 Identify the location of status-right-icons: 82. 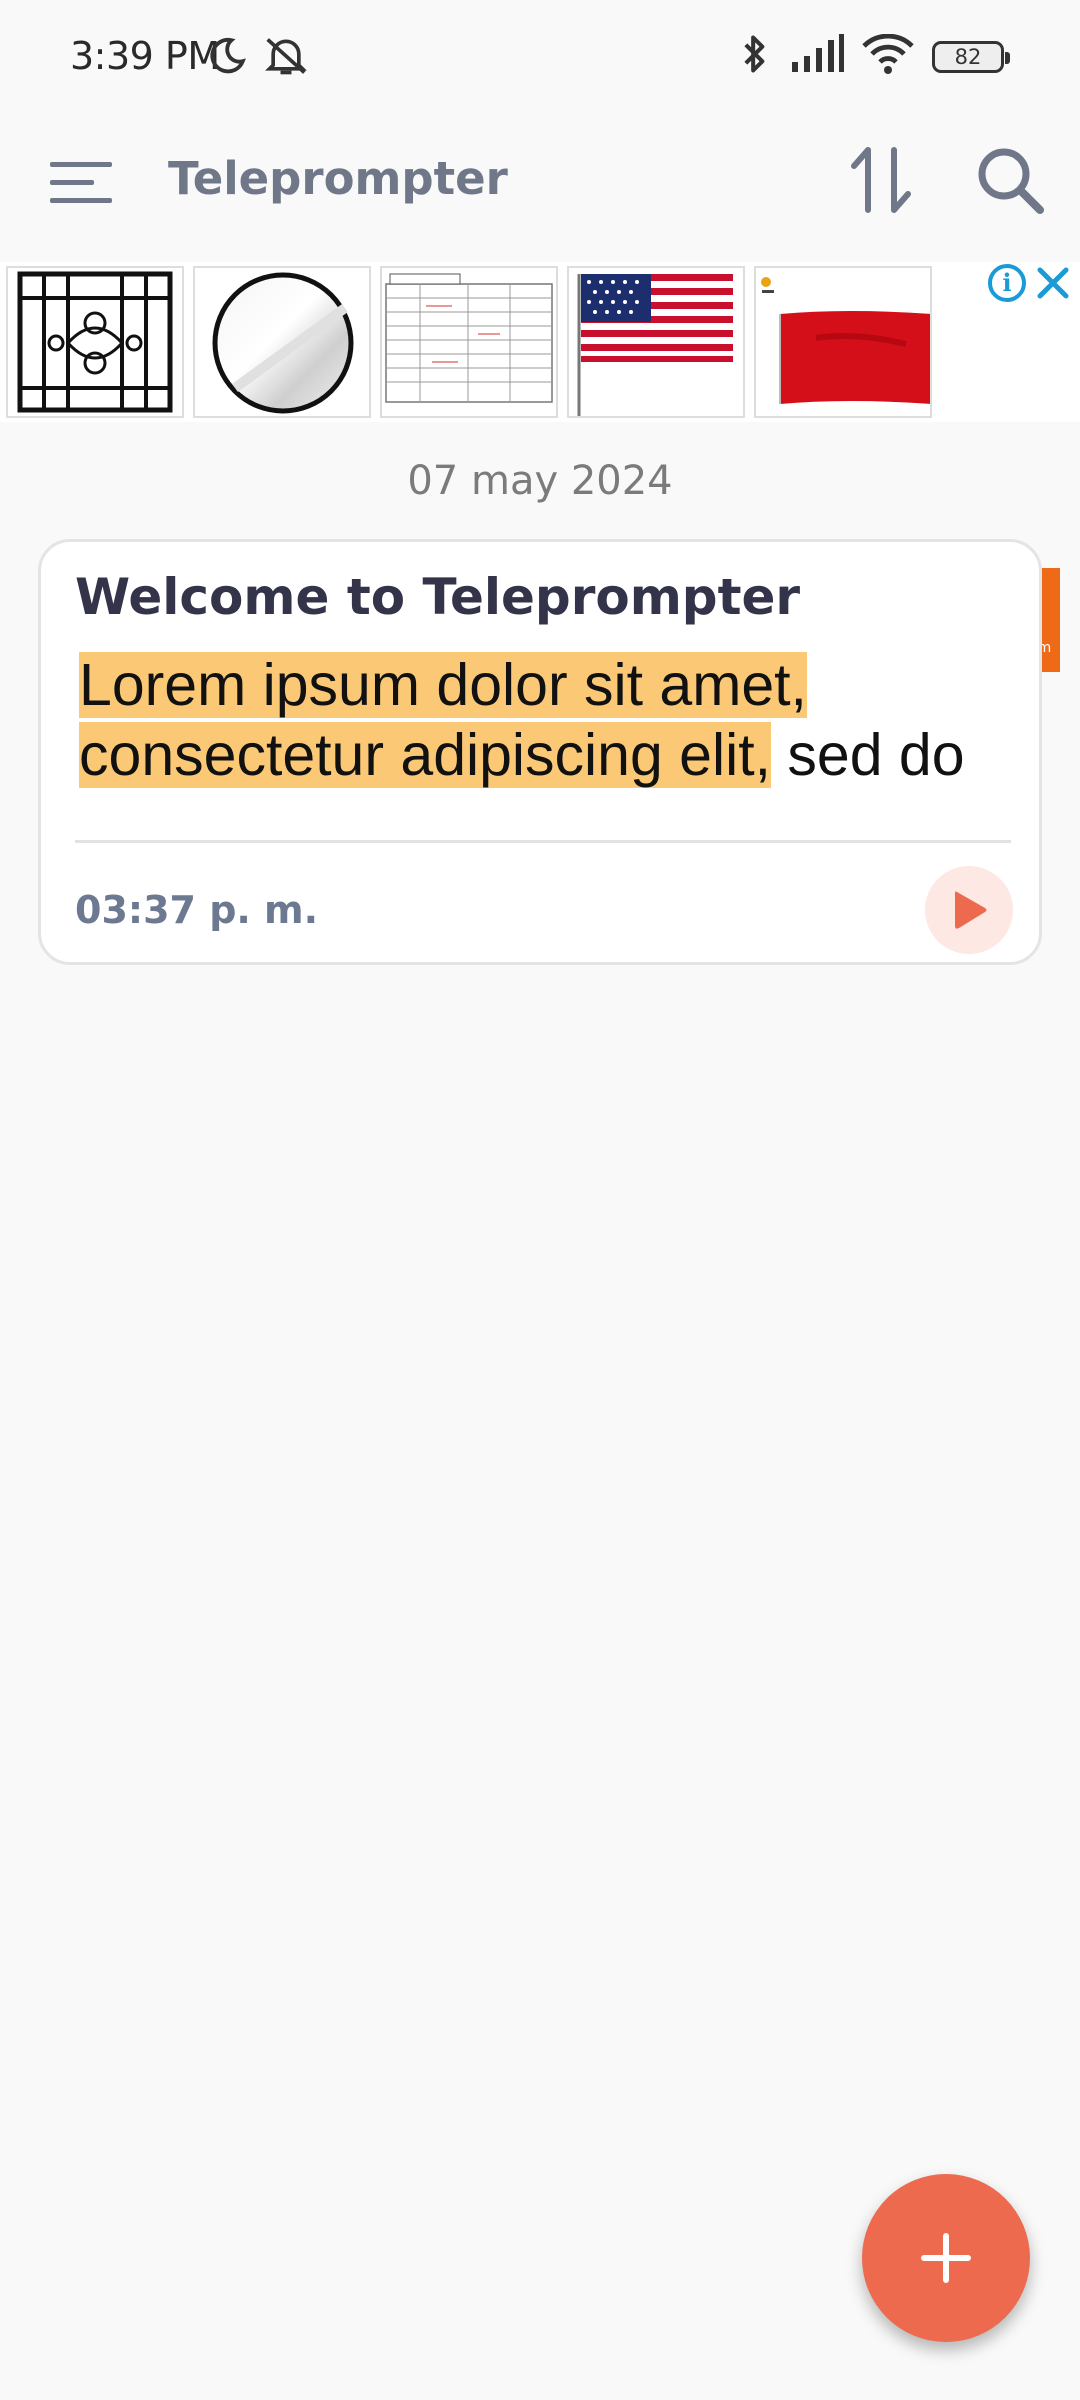
(874, 56).